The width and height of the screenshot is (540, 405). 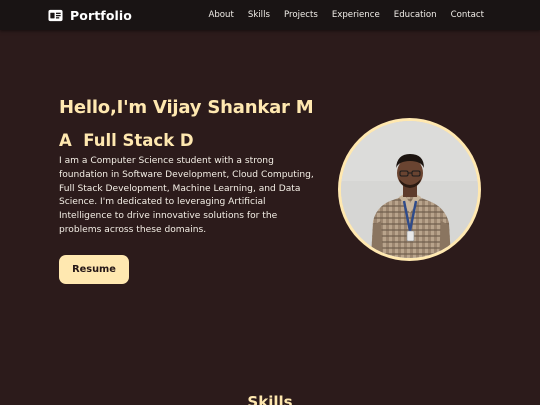 I want to click on nav-link-experience: Experience, so click(x=356, y=15).